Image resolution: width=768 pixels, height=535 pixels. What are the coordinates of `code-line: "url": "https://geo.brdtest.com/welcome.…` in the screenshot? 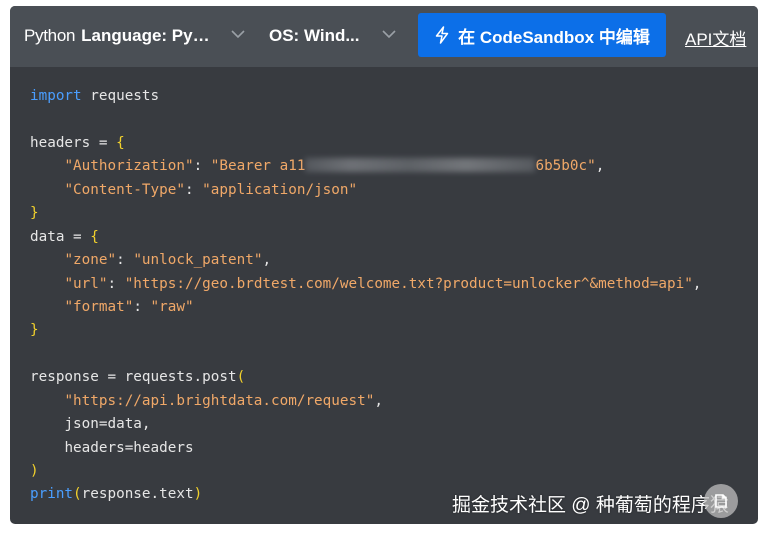 It's located at (365, 284).